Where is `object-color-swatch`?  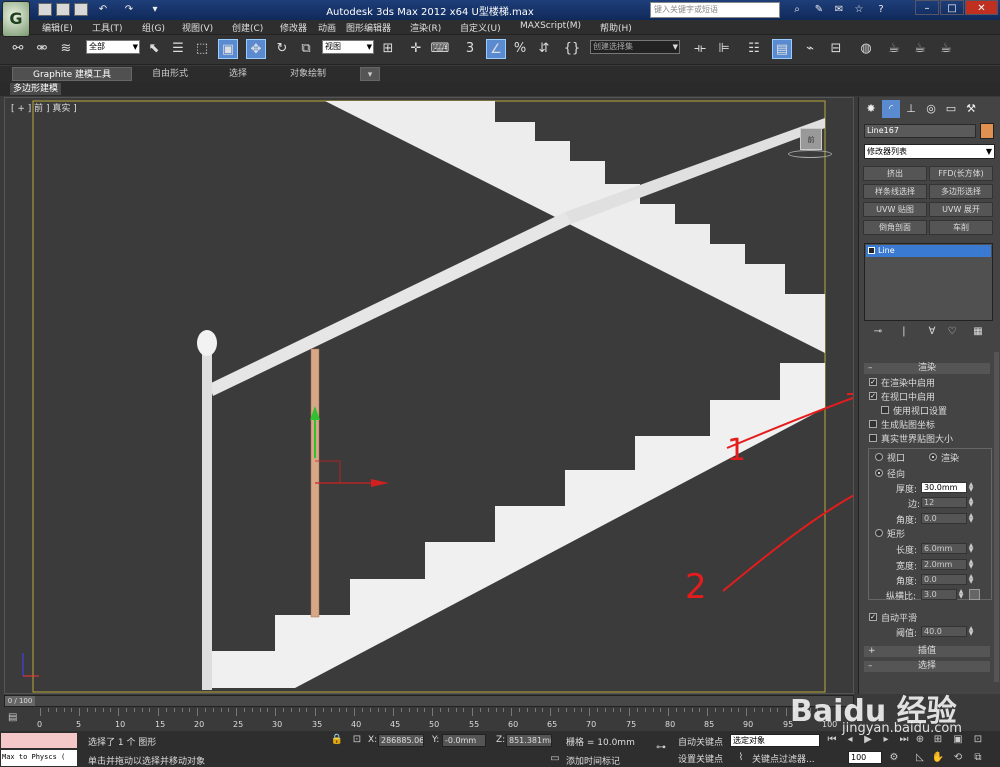 object-color-swatch is located at coordinates (987, 131).